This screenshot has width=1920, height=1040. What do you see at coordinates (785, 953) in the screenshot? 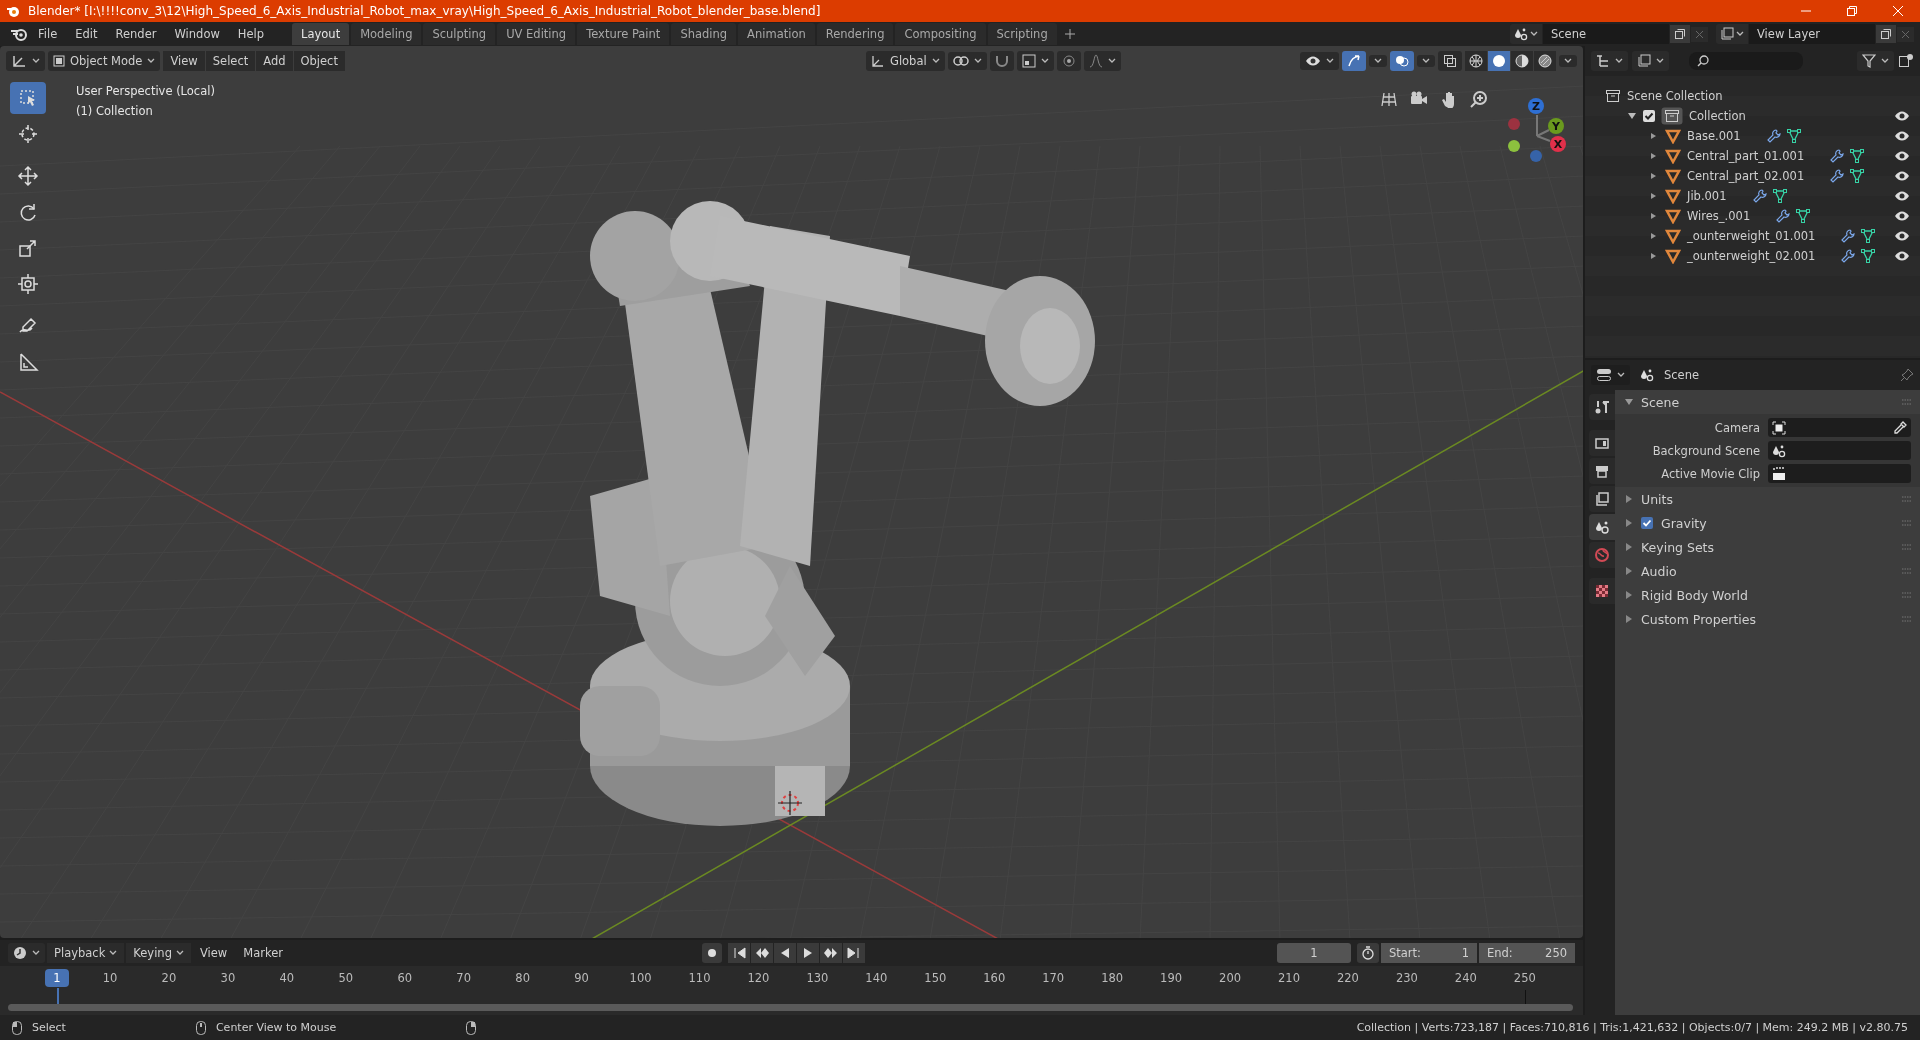
I see `play-reverse-icon` at bounding box center [785, 953].